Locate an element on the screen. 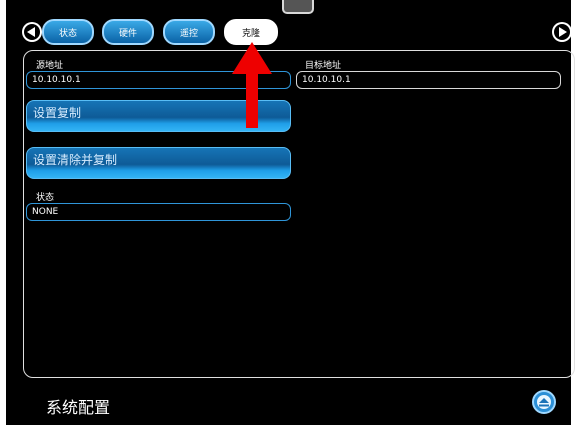 This screenshot has height=425, width=577. next-page-button is located at coordinates (562, 32).